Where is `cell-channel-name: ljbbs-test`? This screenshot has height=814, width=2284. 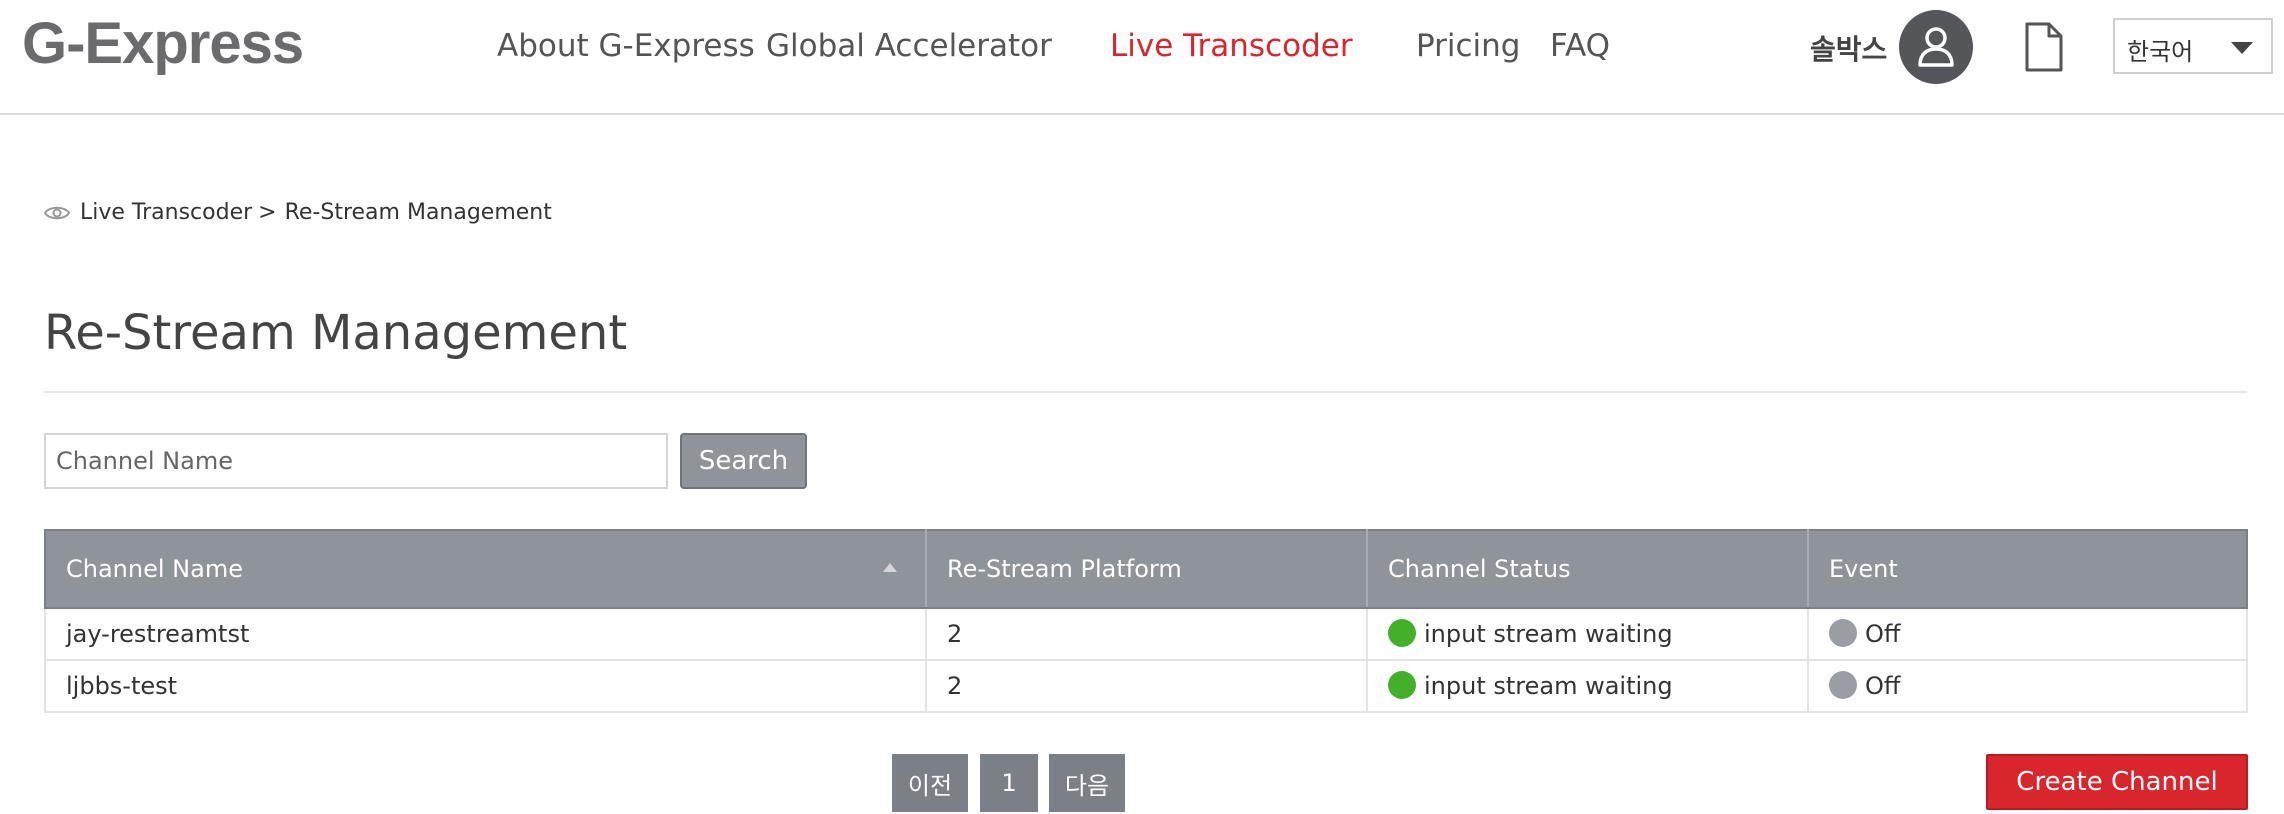
cell-channel-name: ljbbs-test is located at coordinates (485, 686).